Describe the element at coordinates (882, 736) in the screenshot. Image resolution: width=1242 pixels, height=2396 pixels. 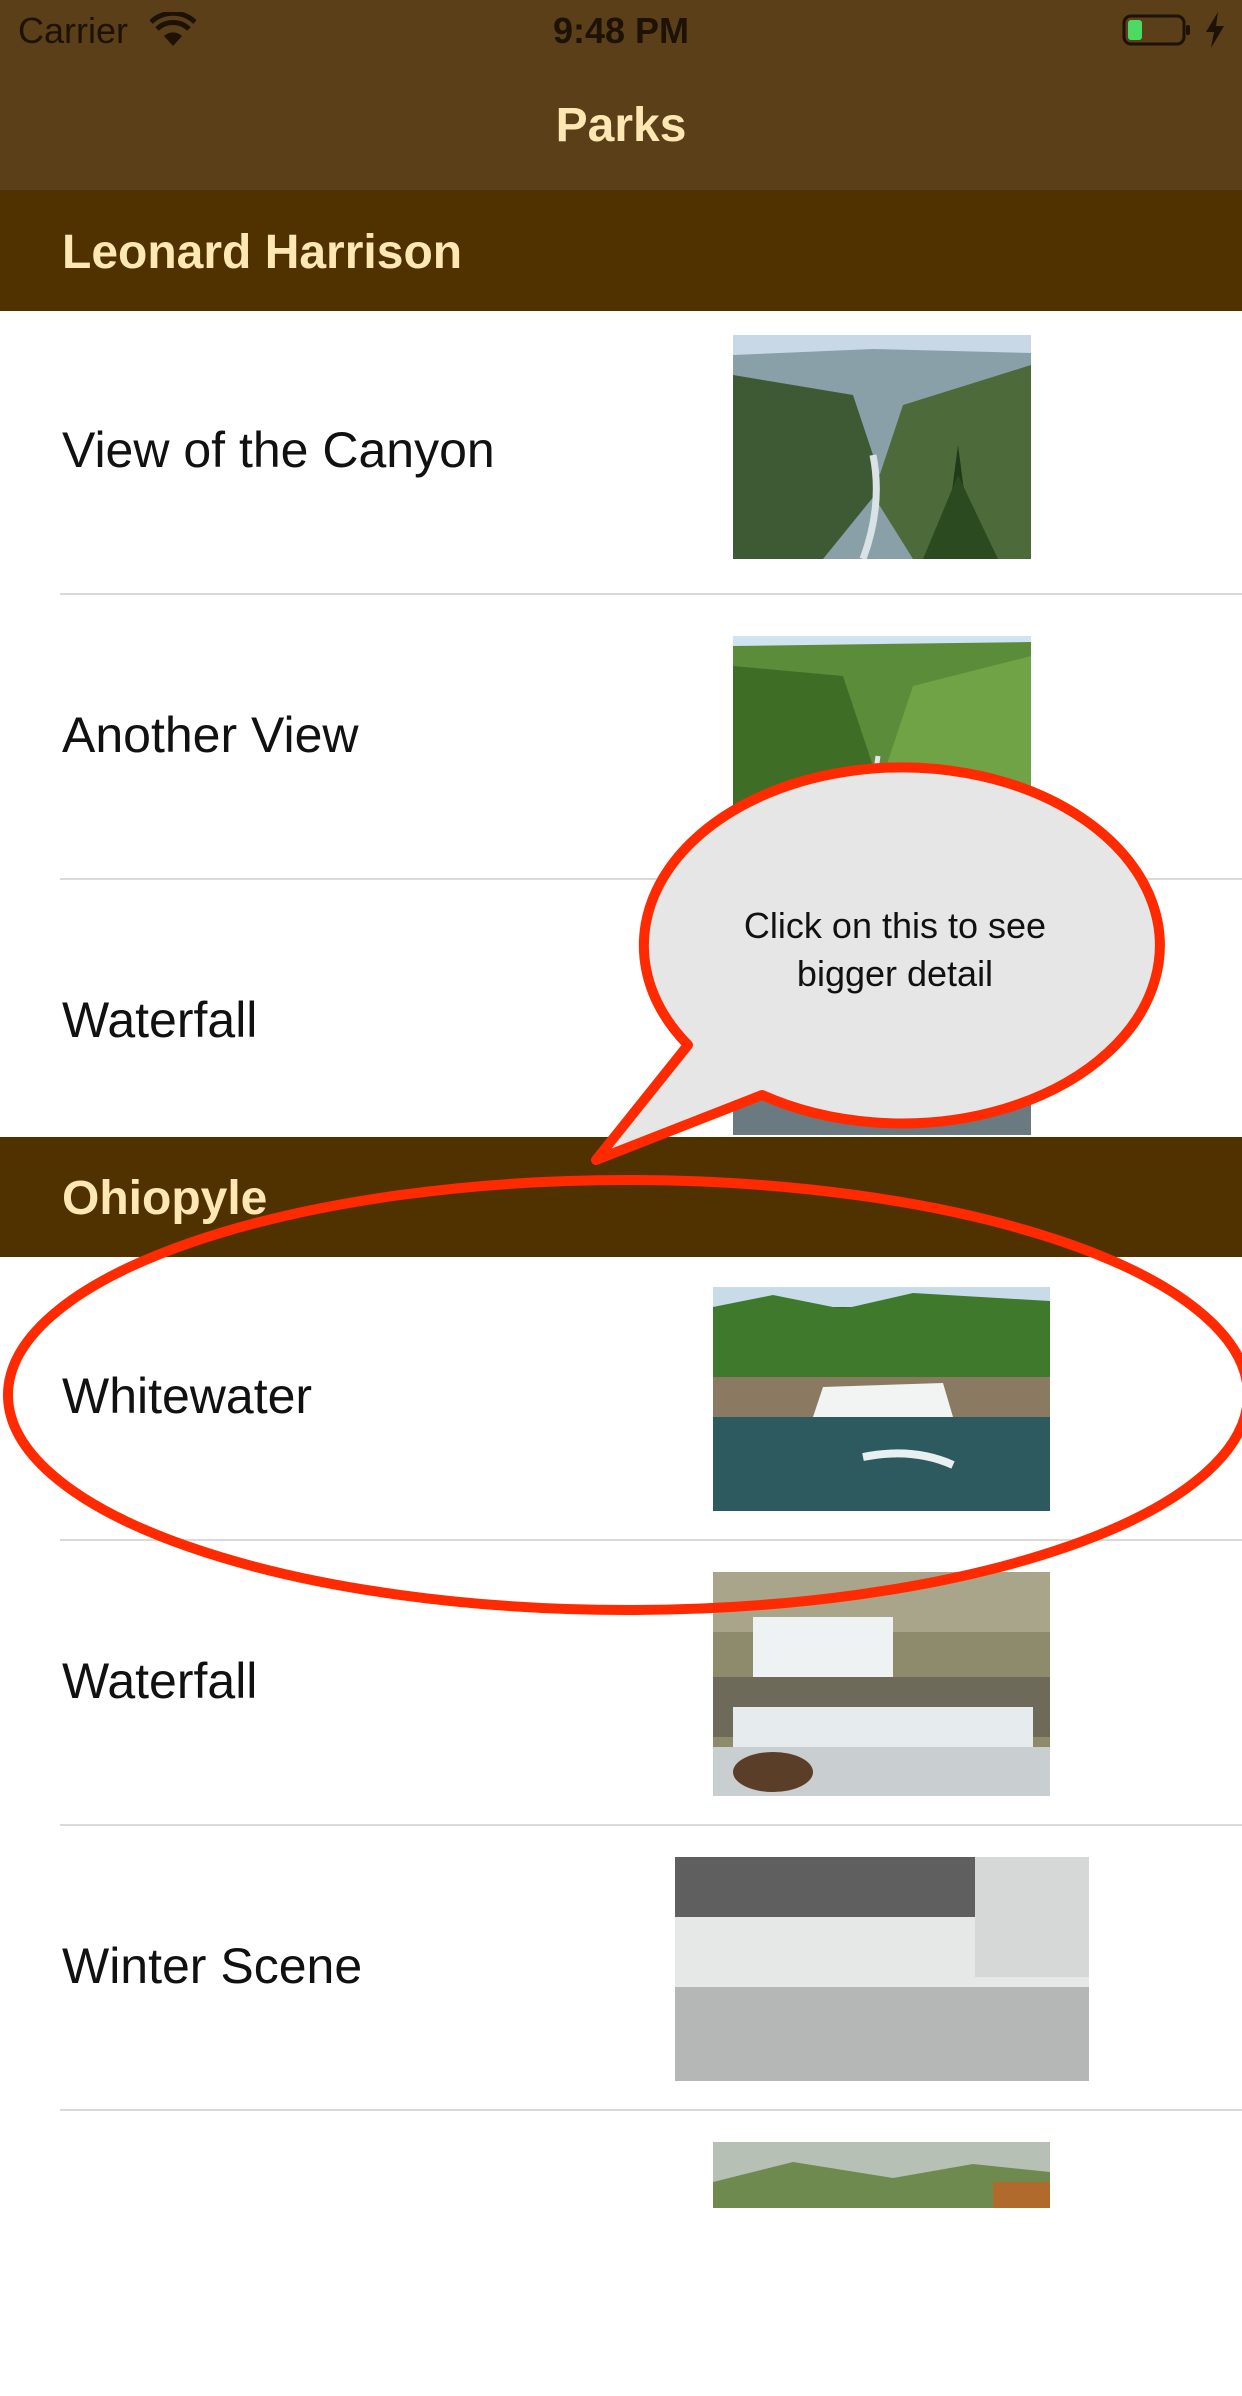
I see `green-canyon-photo` at that location.